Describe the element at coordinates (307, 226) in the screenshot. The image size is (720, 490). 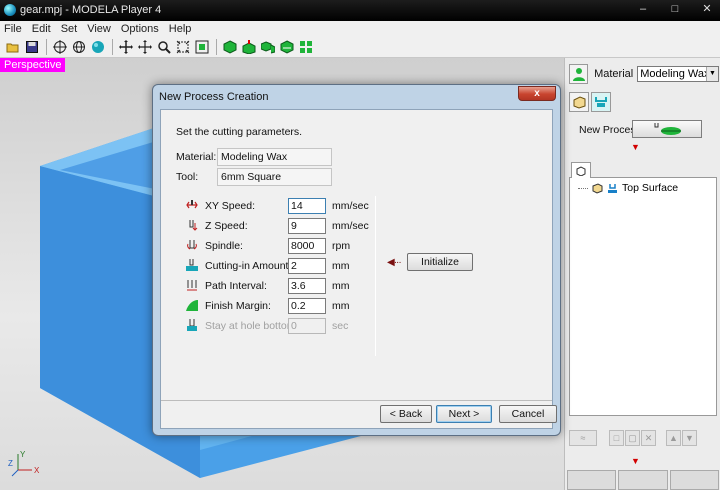
I see `z-speed-input: 9` at that location.